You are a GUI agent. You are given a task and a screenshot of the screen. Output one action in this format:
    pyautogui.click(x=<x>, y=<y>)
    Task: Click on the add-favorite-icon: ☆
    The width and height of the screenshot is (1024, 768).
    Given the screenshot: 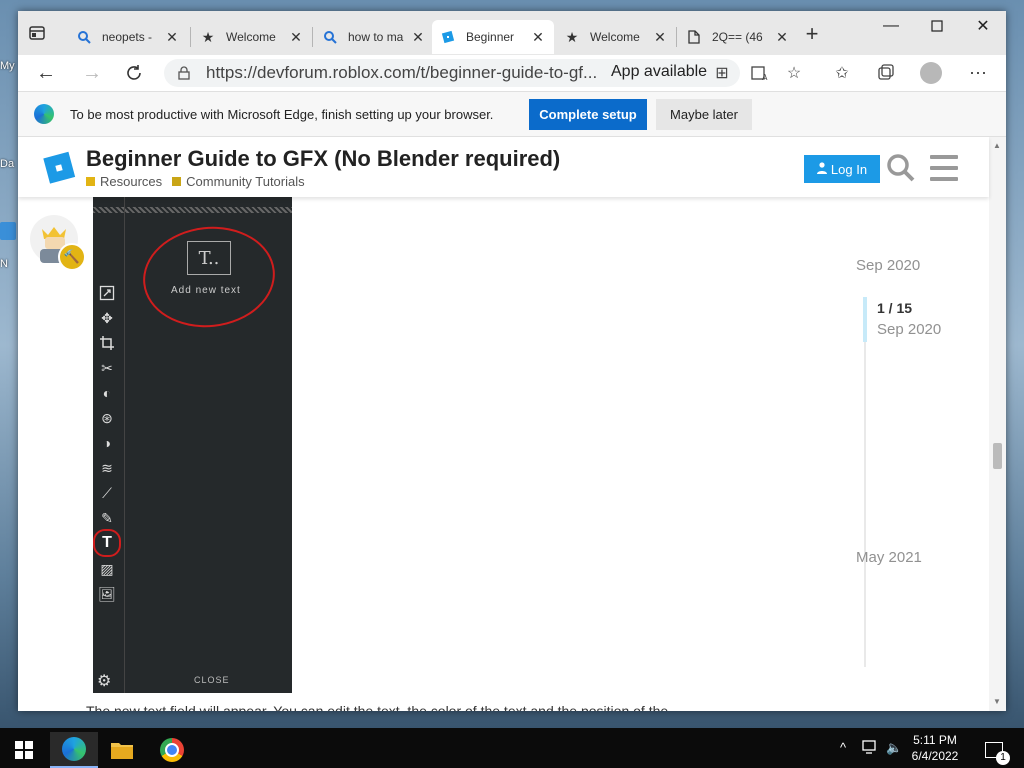 What is the action you would take?
    pyautogui.click(x=794, y=73)
    